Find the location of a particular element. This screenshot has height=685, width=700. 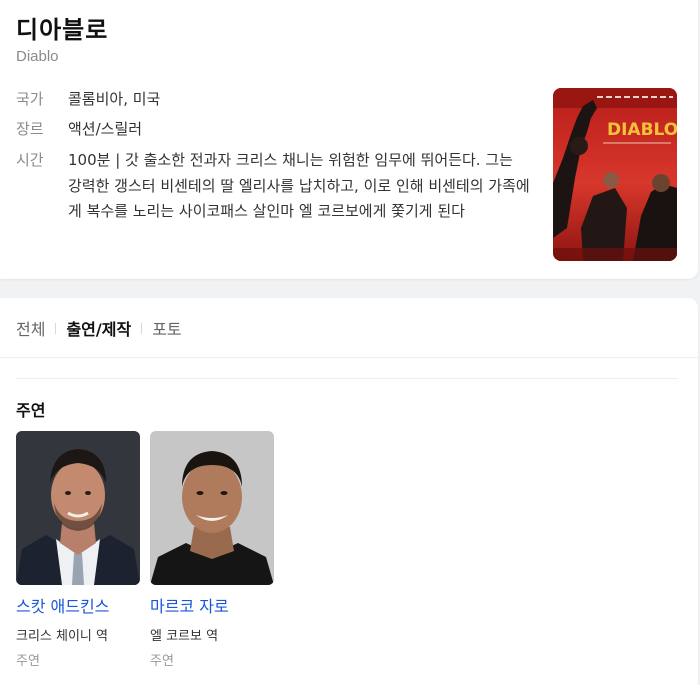

tab-all: 전체 is located at coordinates (30, 328).